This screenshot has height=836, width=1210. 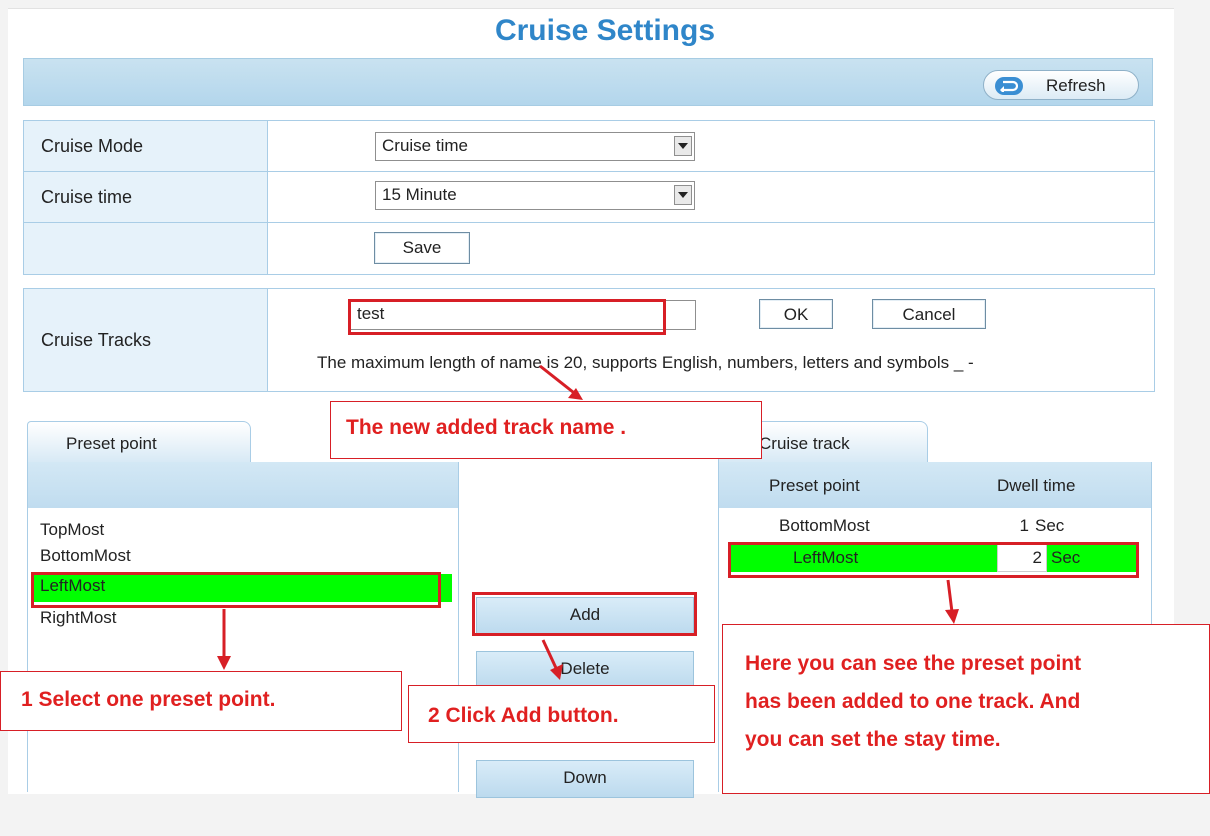 I want to click on note-result-line3: you can set the stay time., so click(x=873, y=739).